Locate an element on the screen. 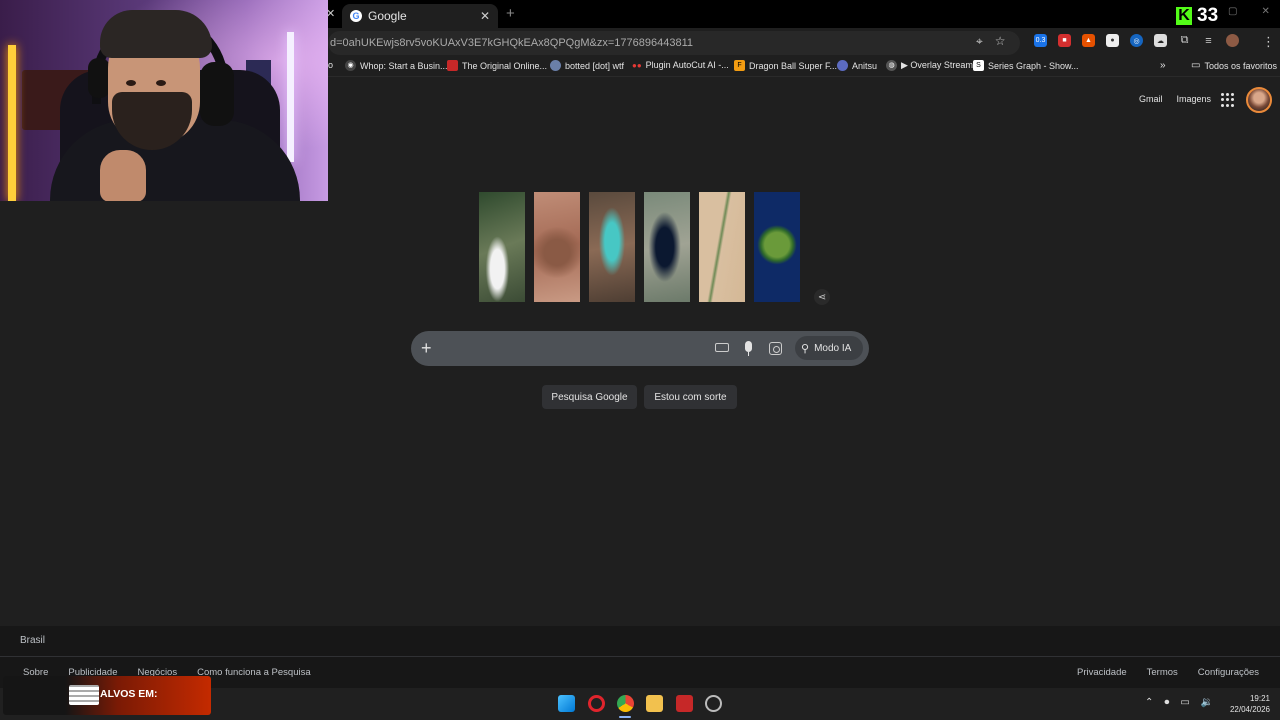 The width and height of the screenshot is (1280, 720). bookmark-star-icon: ☆ is located at coordinates (1000, 41).